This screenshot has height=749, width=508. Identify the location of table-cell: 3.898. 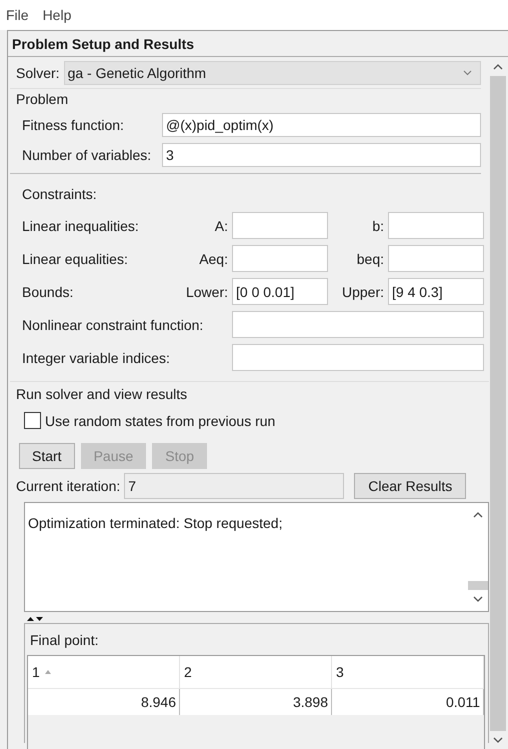
(256, 702).